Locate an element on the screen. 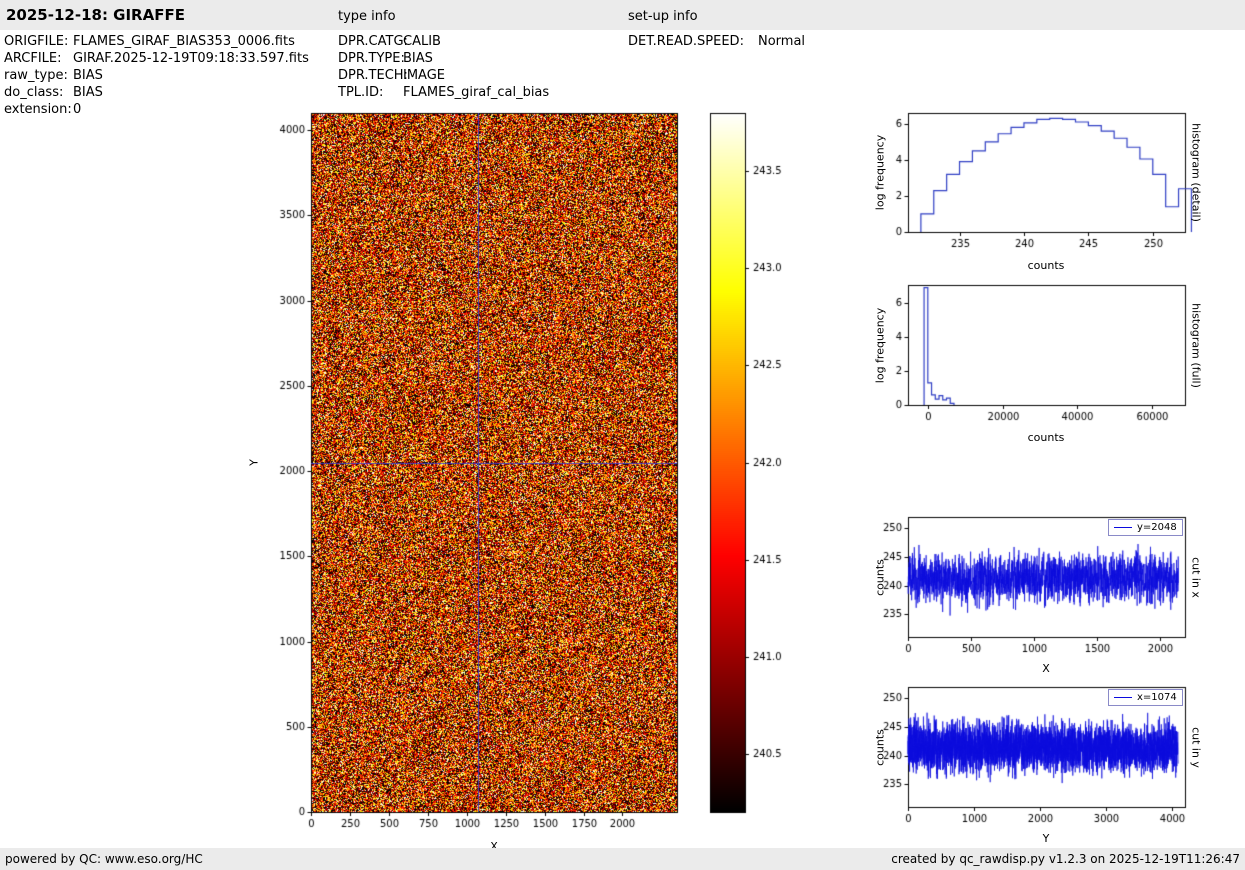  info-row: DPR.TYPE:BIAS is located at coordinates (443, 58).